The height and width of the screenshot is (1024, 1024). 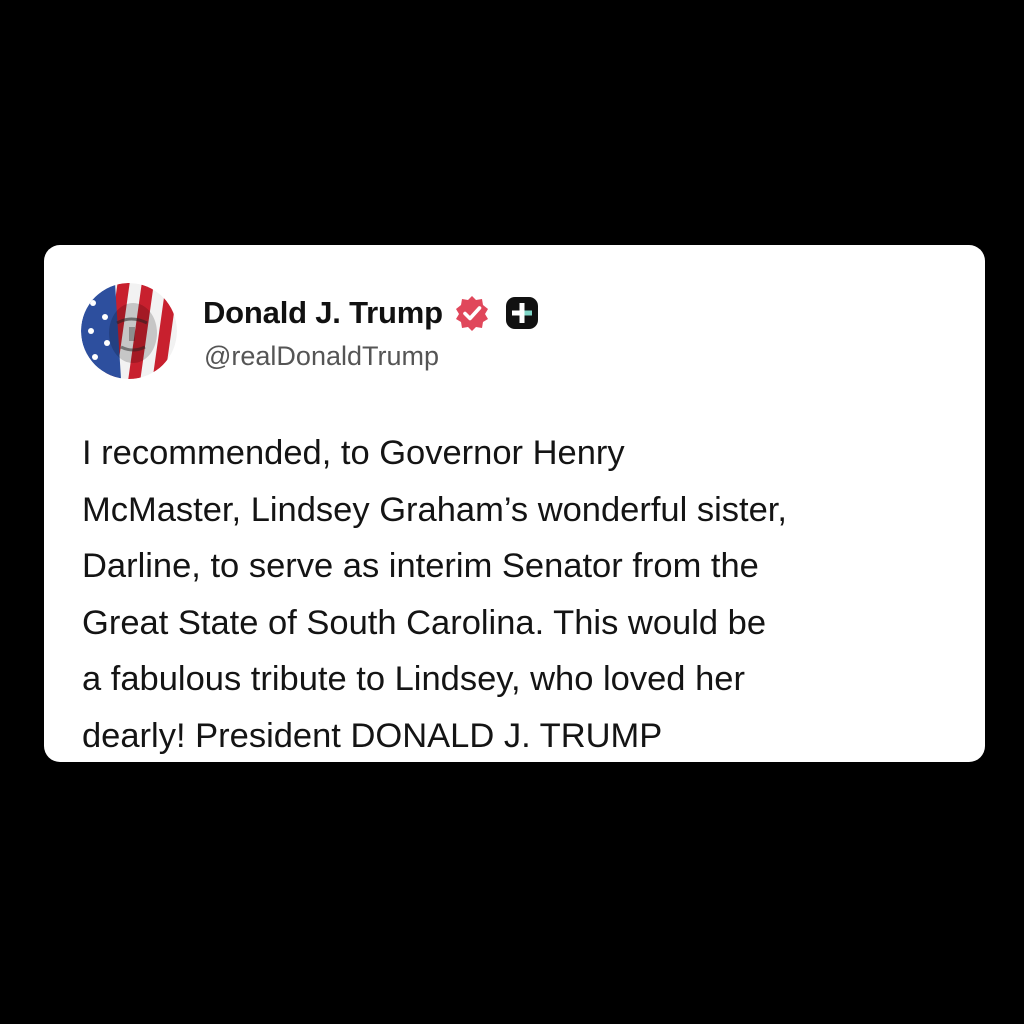 I want to click on post-body-line: I recommended, to Governor Henry, so click(x=353, y=453).